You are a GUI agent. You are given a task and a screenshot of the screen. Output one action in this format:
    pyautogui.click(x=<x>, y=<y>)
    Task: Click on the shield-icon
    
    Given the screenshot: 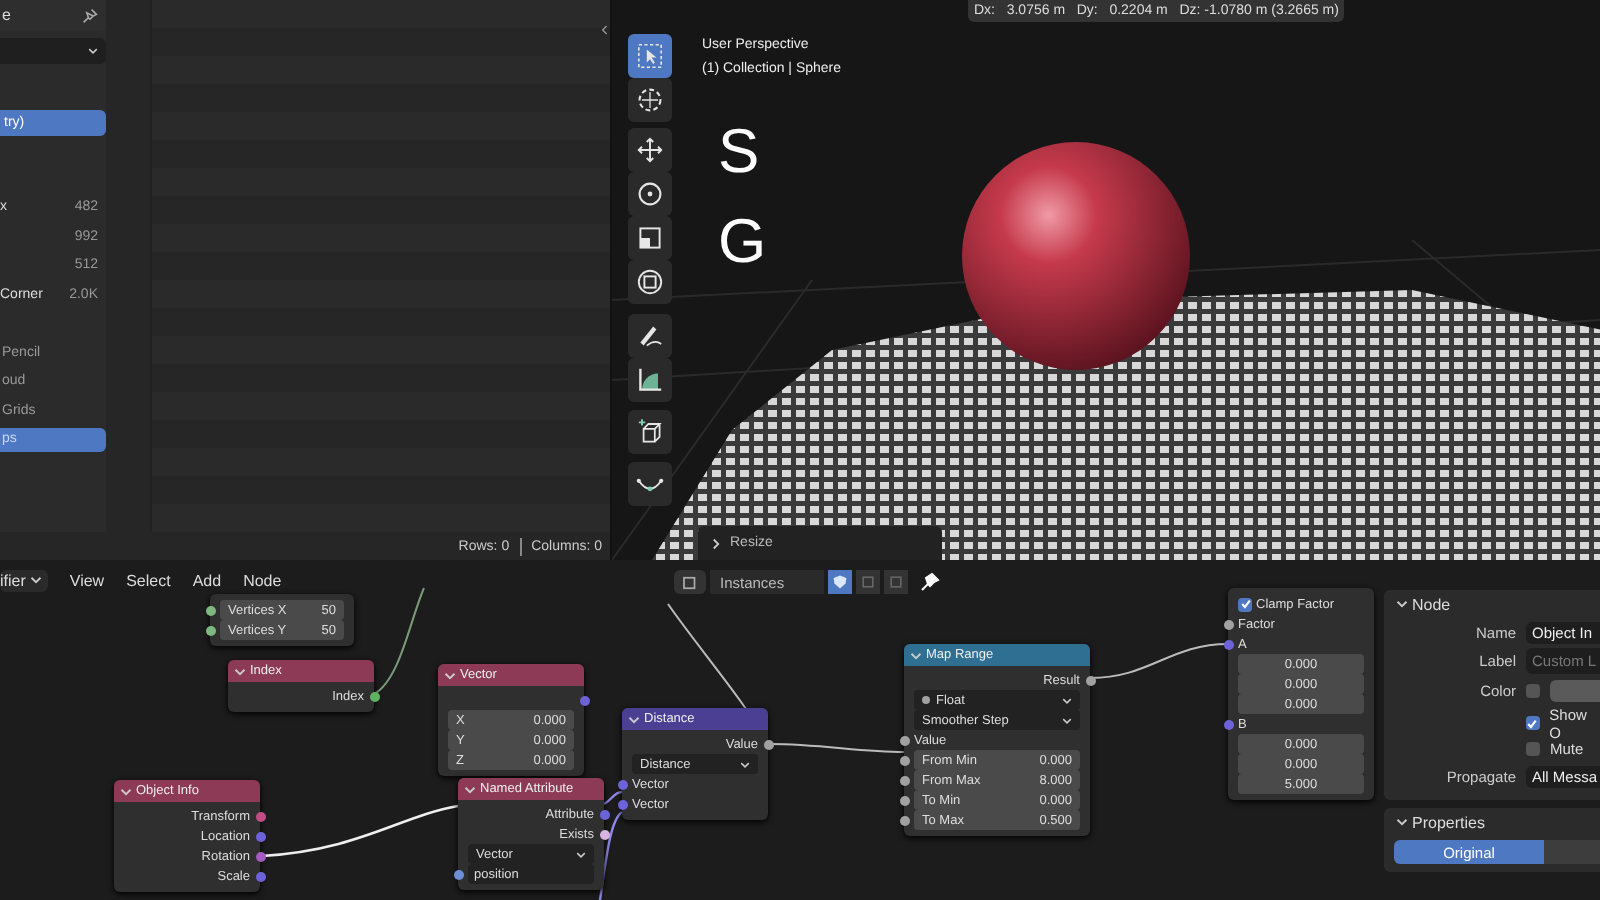 What is the action you would take?
    pyautogui.click(x=840, y=582)
    